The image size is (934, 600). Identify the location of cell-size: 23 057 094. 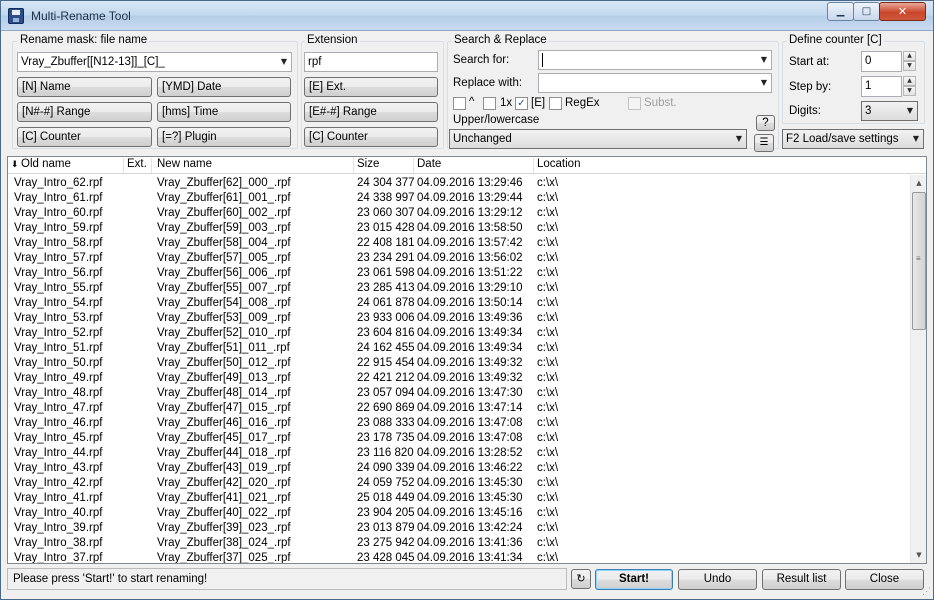
(386, 393).